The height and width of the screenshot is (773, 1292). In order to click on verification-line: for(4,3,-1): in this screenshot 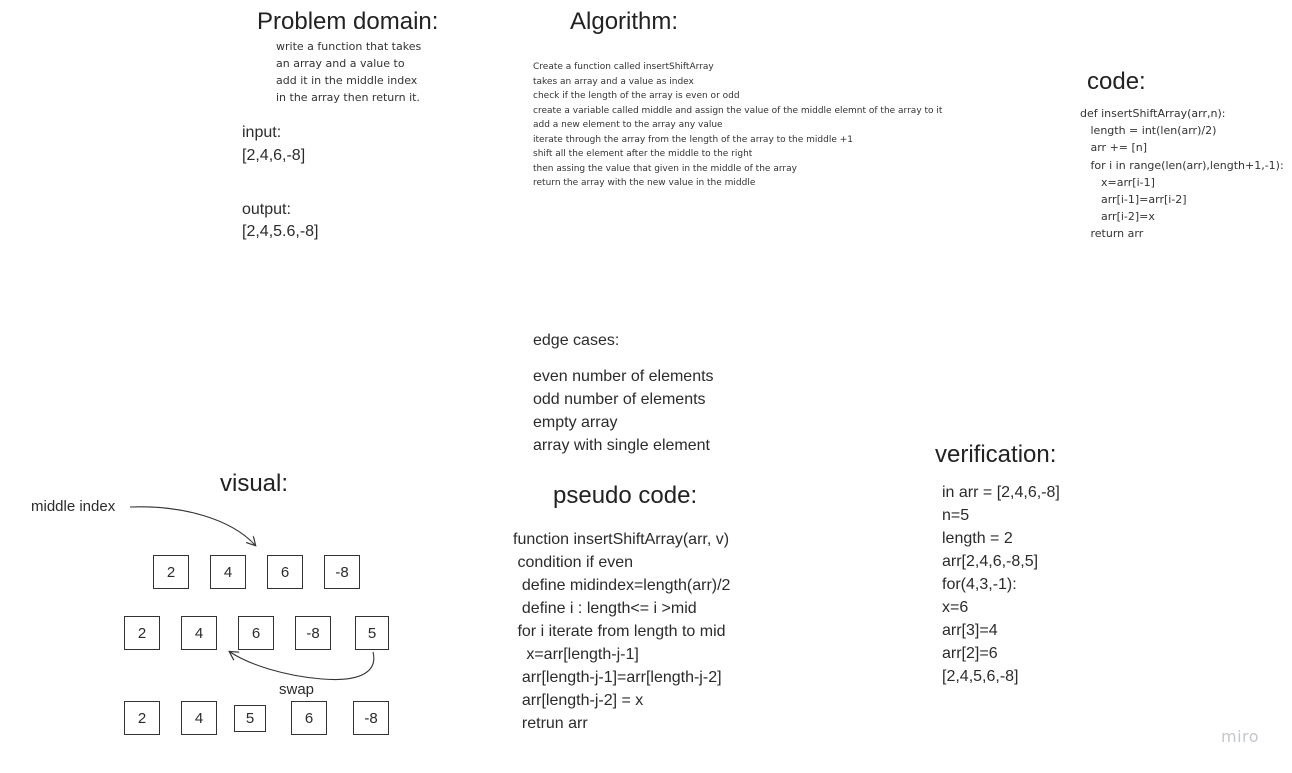, I will do `click(979, 584)`.